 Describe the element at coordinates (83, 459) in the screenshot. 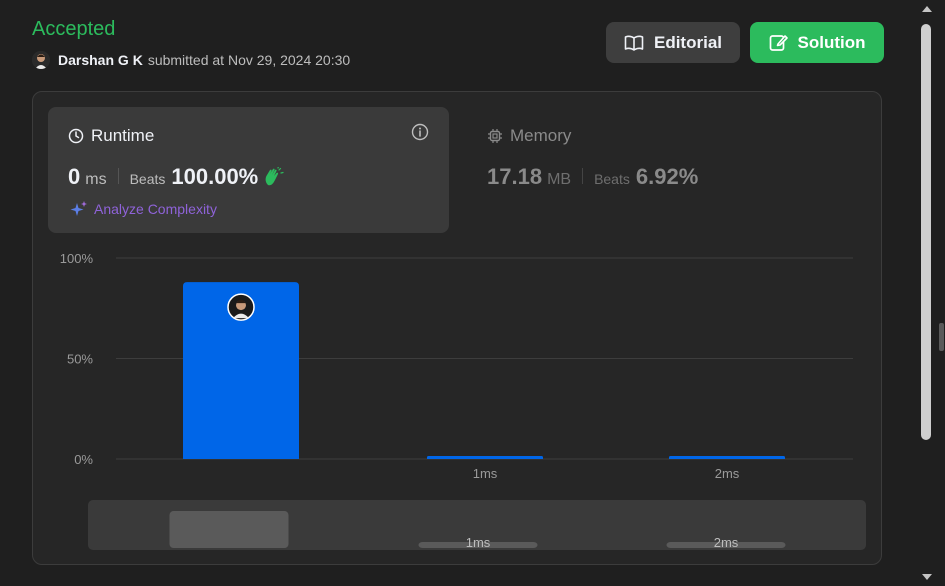

I see `y-tick-label: 0%` at that location.